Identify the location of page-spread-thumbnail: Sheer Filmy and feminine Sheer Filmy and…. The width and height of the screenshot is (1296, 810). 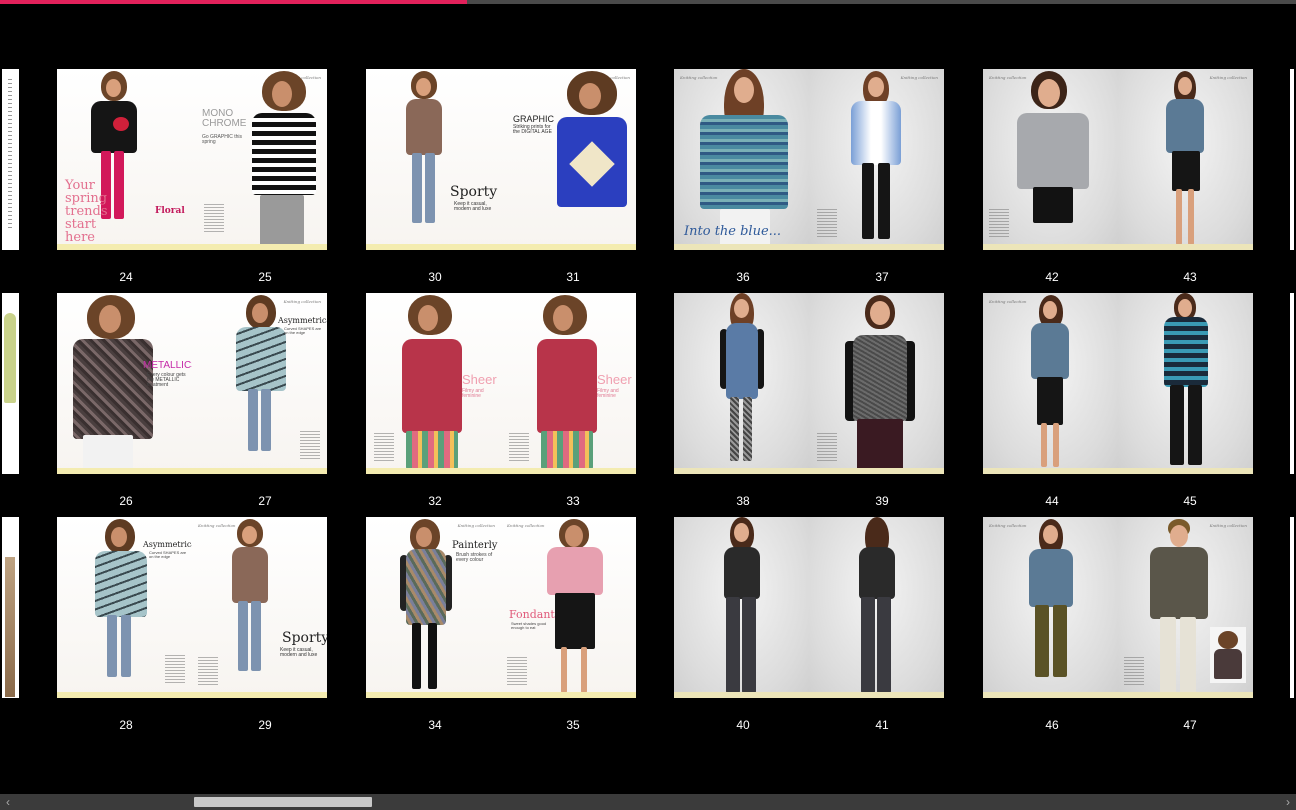
(501, 383).